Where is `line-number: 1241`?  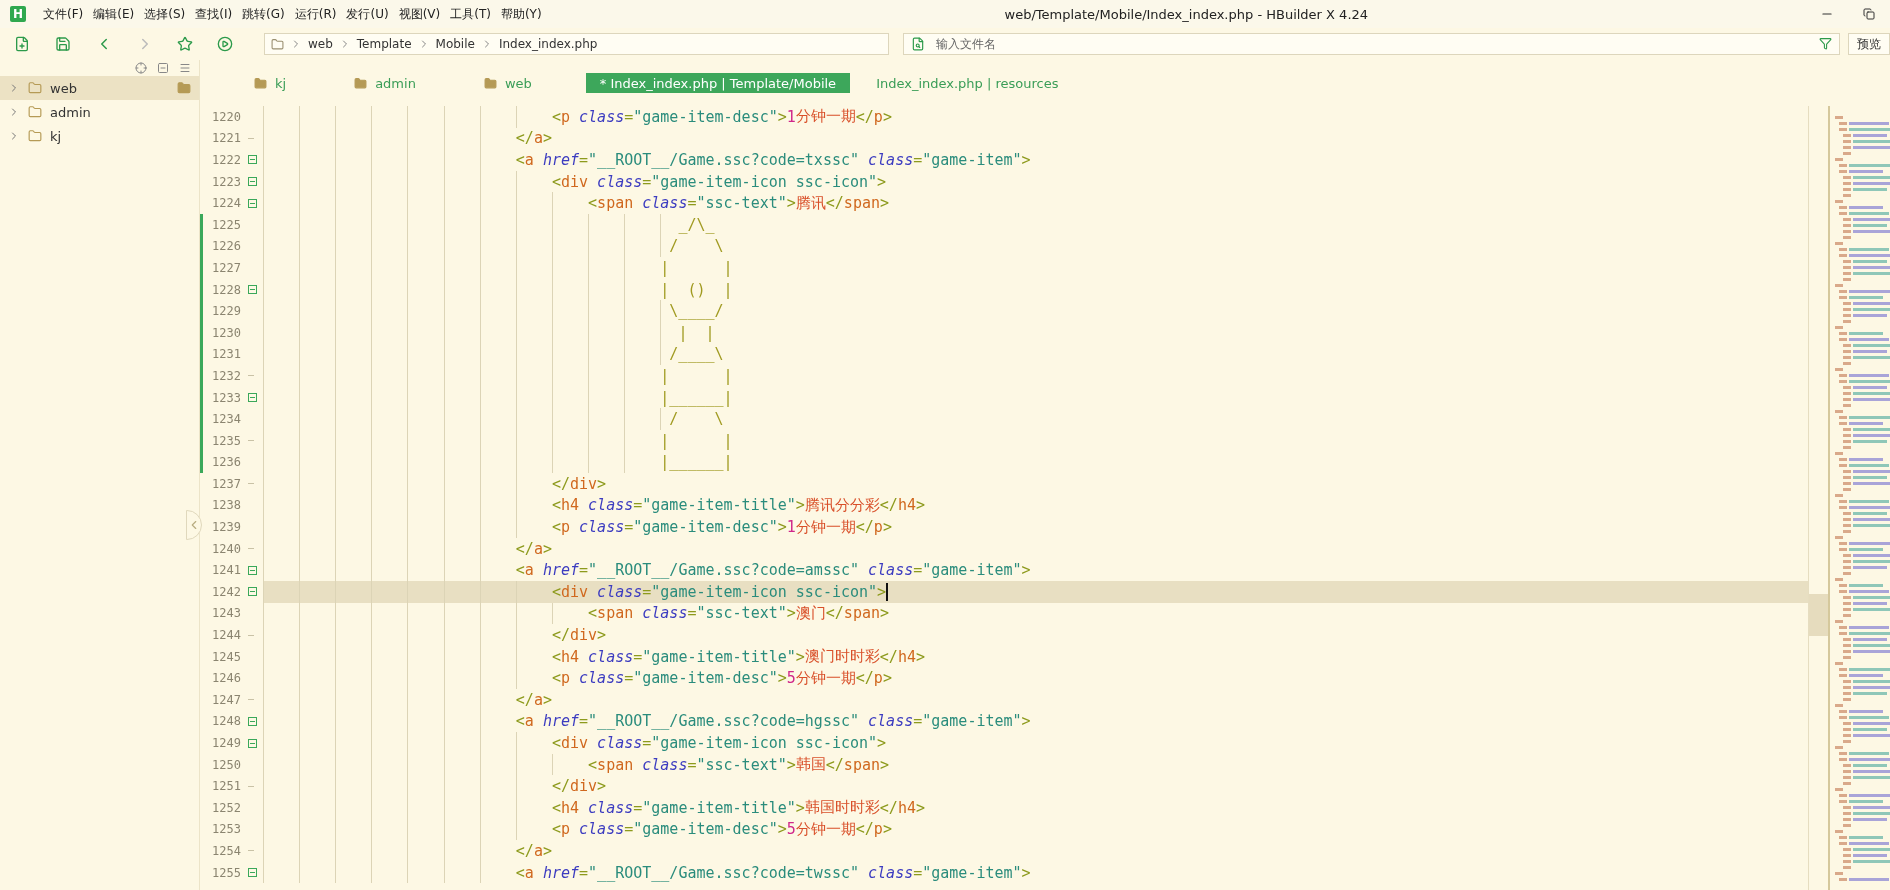
line-number: 1241 is located at coordinates (226, 570).